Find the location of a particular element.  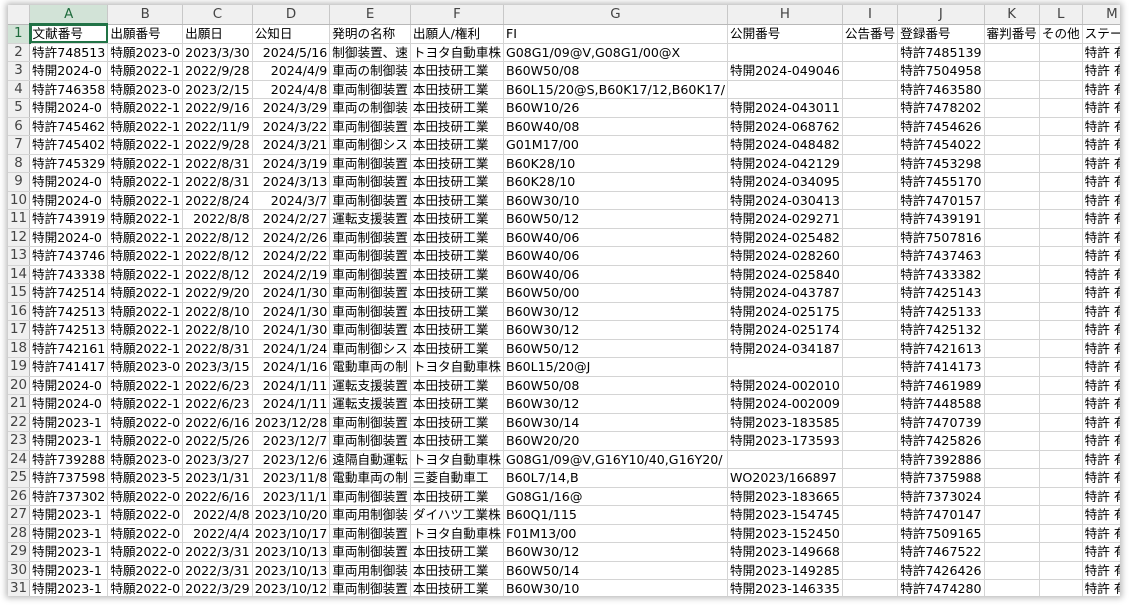

cell-d4: 2024/4/8 is located at coordinates (291, 89).